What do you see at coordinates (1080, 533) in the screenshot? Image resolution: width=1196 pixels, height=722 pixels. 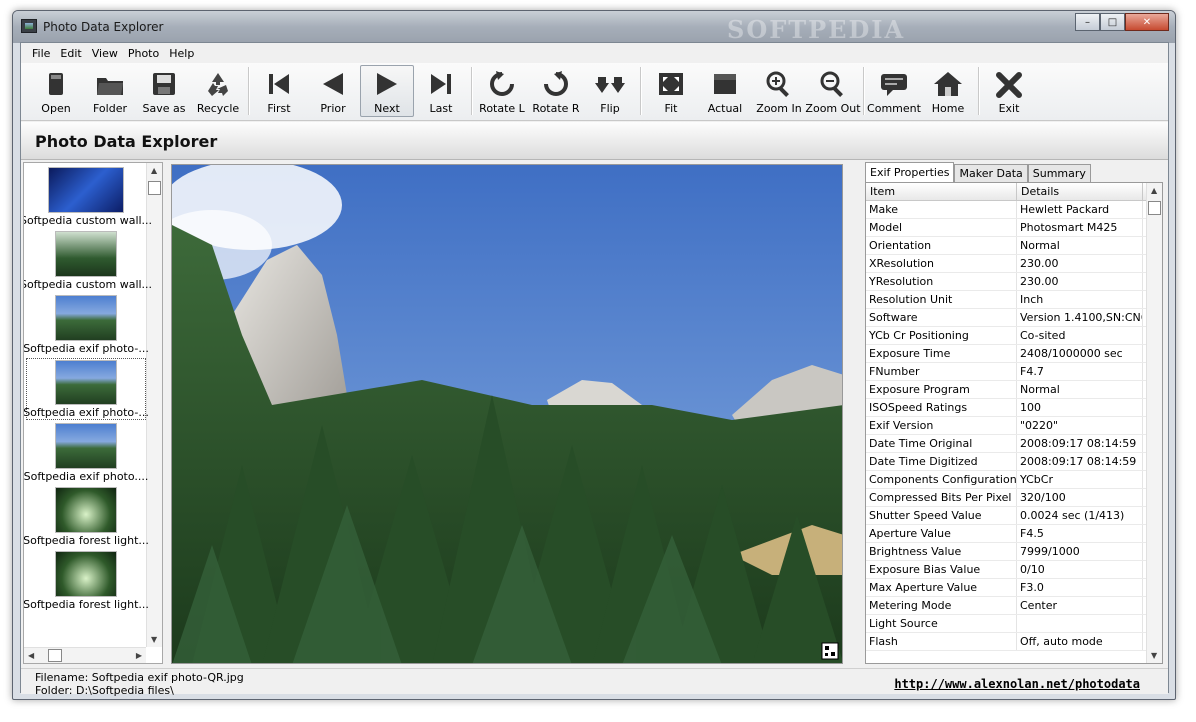 I see `exif-detail: F4.5` at bounding box center [1080, 533].